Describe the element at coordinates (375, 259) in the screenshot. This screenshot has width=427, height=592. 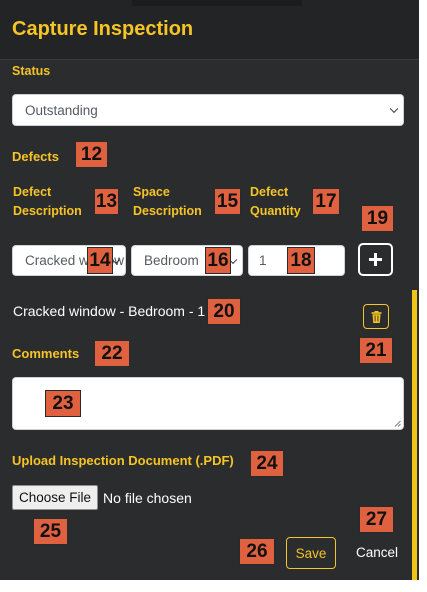
I see `add-defect-button` at that location.